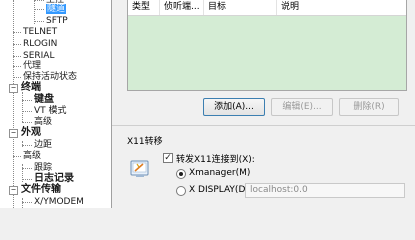 The image size is (415, 240). I want to click on tree-item-label: 保持活动状态, so click(50, 77).